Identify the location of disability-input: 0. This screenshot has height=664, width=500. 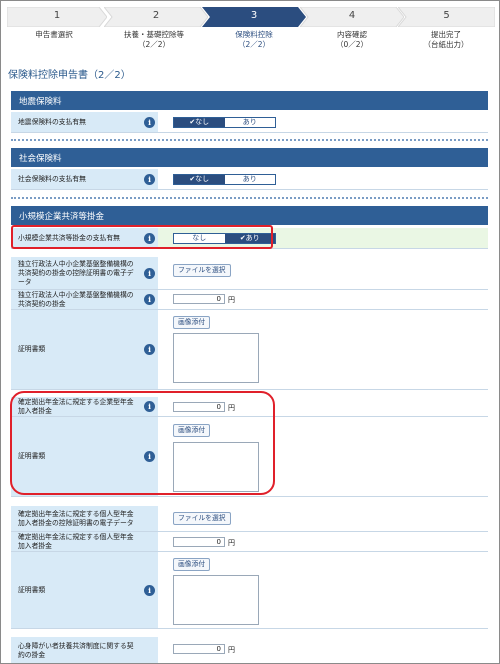
(199, 649).